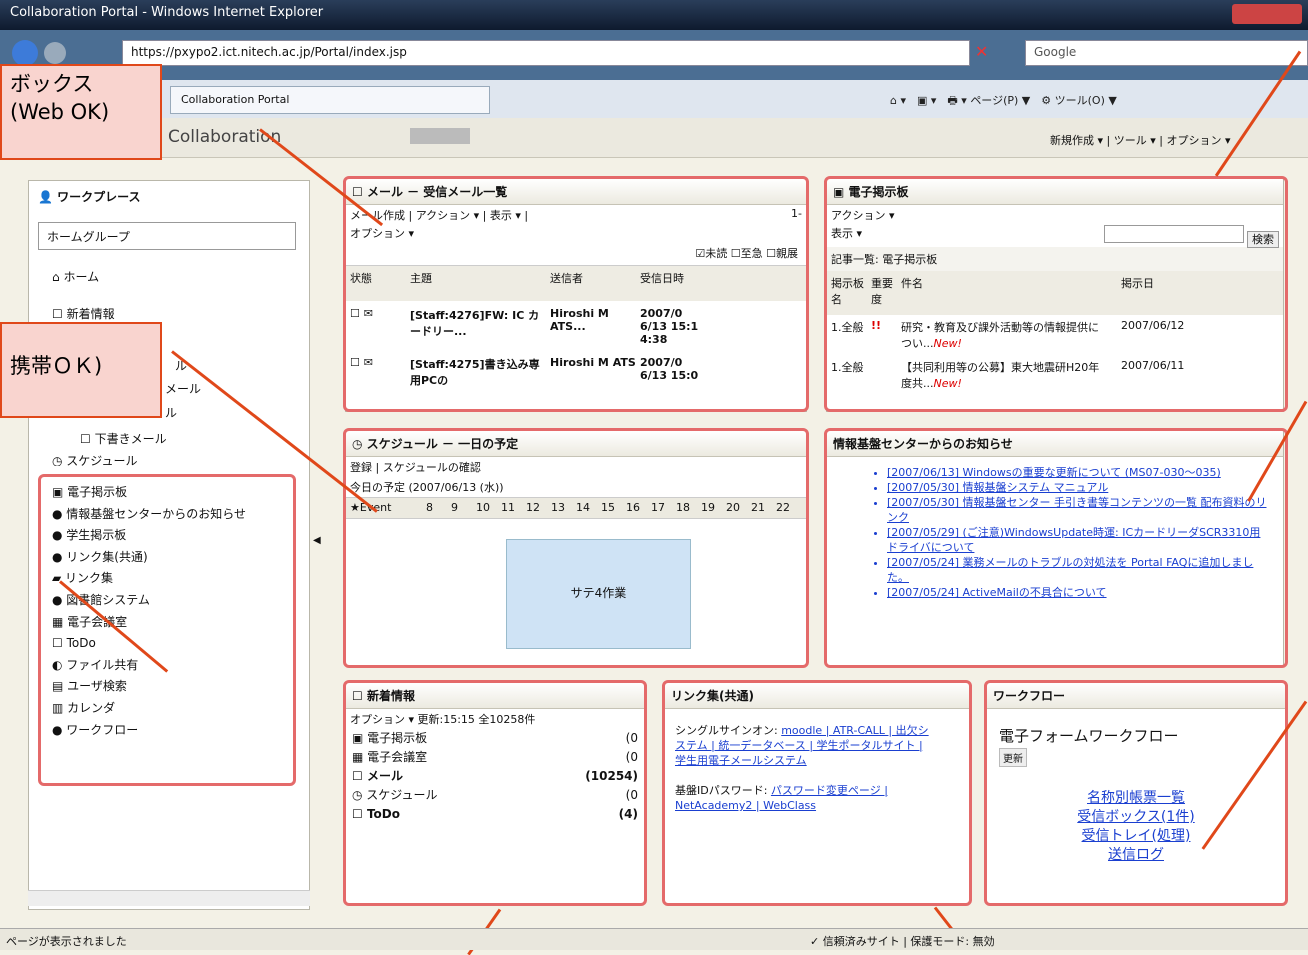 Image resolution: width=1308 pixels, height=955 pixels. I want to click on collapse-sidebar-icon: ◀, so click(317, 540).